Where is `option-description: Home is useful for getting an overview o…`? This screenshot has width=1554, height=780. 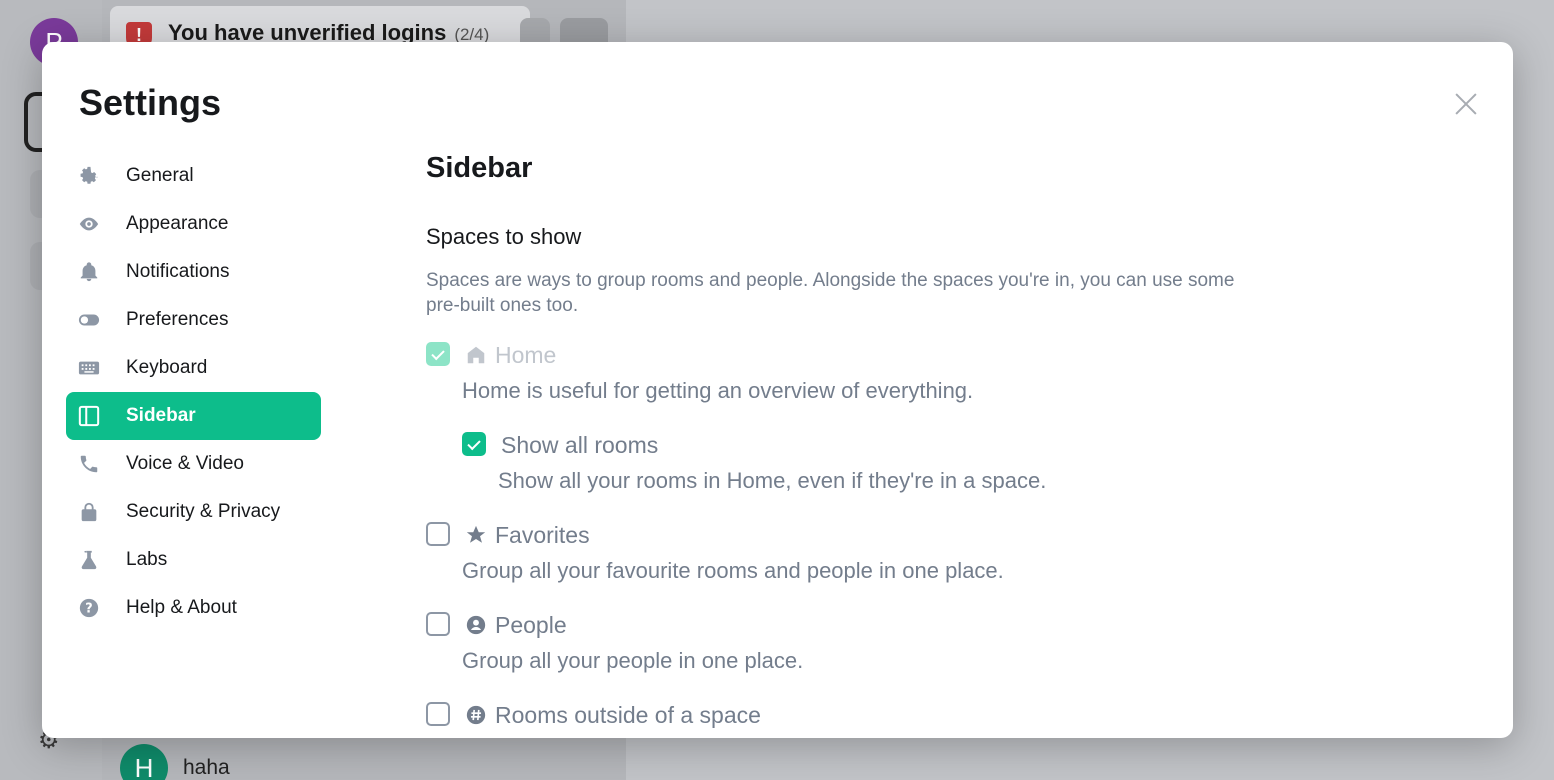
option-description: Home is useful for getting an overview o… is located at coordinates (718, 390).